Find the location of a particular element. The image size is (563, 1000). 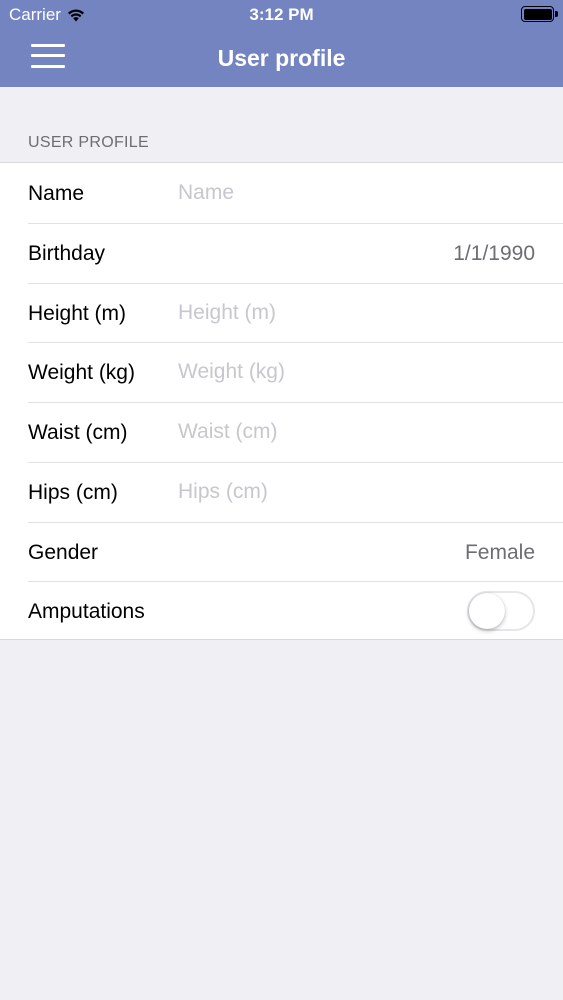

weight-label: Weight (kg) is located at coordinates (81, 373).